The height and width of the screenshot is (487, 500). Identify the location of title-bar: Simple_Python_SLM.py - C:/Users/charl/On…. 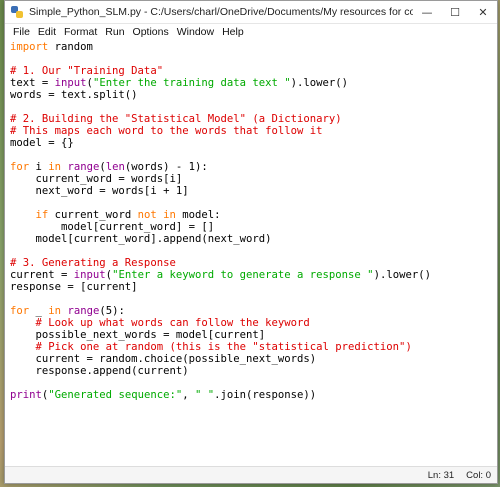
(251, 12).